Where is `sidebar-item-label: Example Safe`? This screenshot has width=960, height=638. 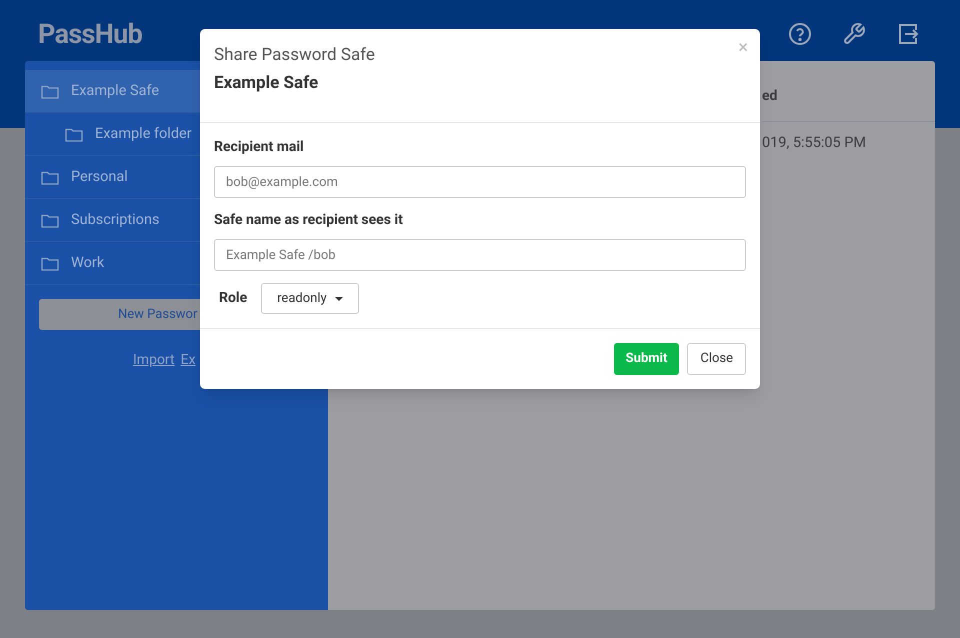
sidebar-item-label: Example Safe is located at coordinates (115, 91).